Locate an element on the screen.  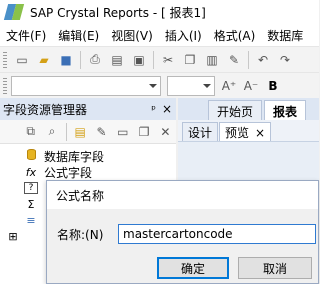
undo-icon: ↶ is located at coordinates (263, 60).